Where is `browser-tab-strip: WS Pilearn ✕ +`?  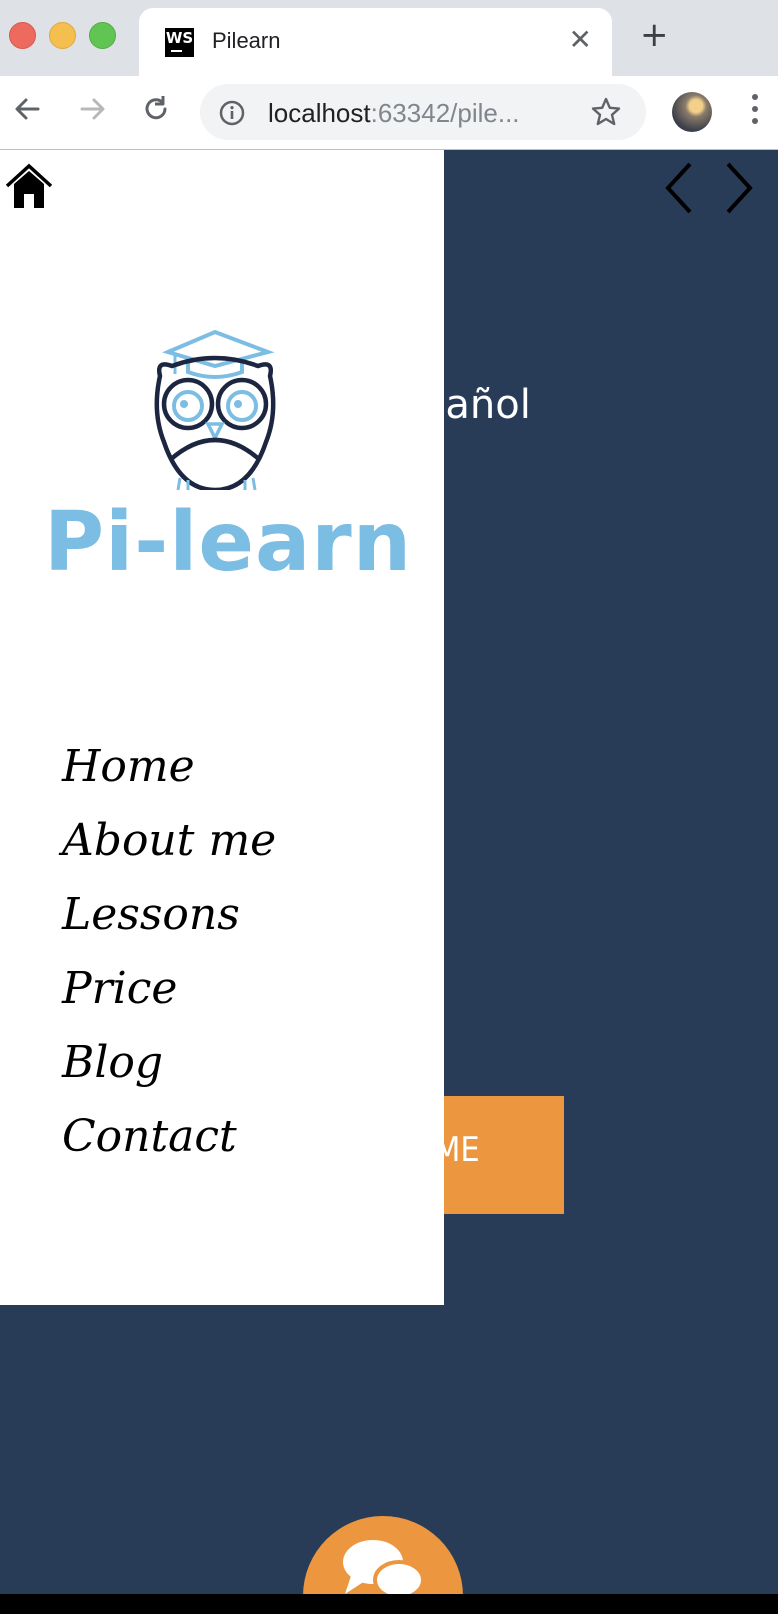 browser-tab-strip: WS Pilearn ✕ + is located at coordinates (389, 38).